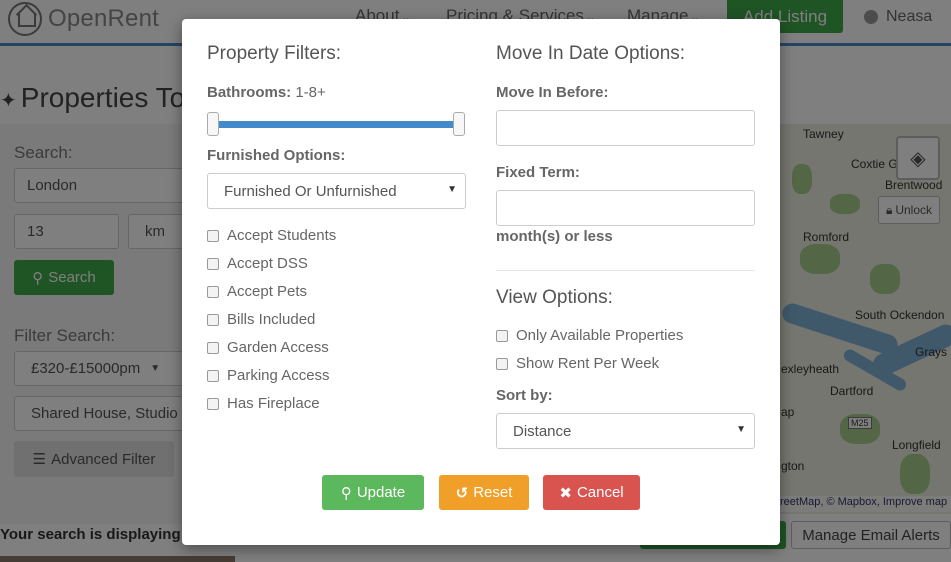 The image size is (951, 562). What do you see at coordinates (276, 155) in the screenshot?
I see `furnished-label: Furnished Options:` at bounding box center [276, 155].